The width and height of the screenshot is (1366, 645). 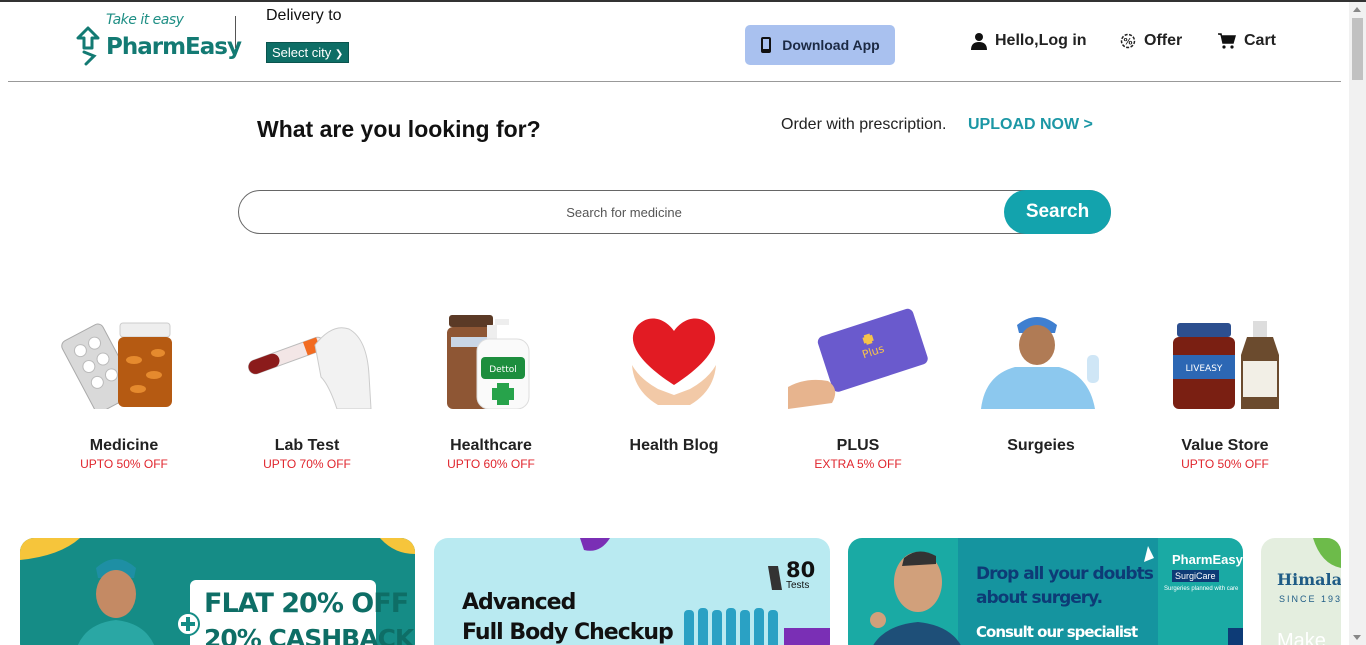 I want to click on banner-himalaya-brand: Himalaya, so click(x=1309, y=579).